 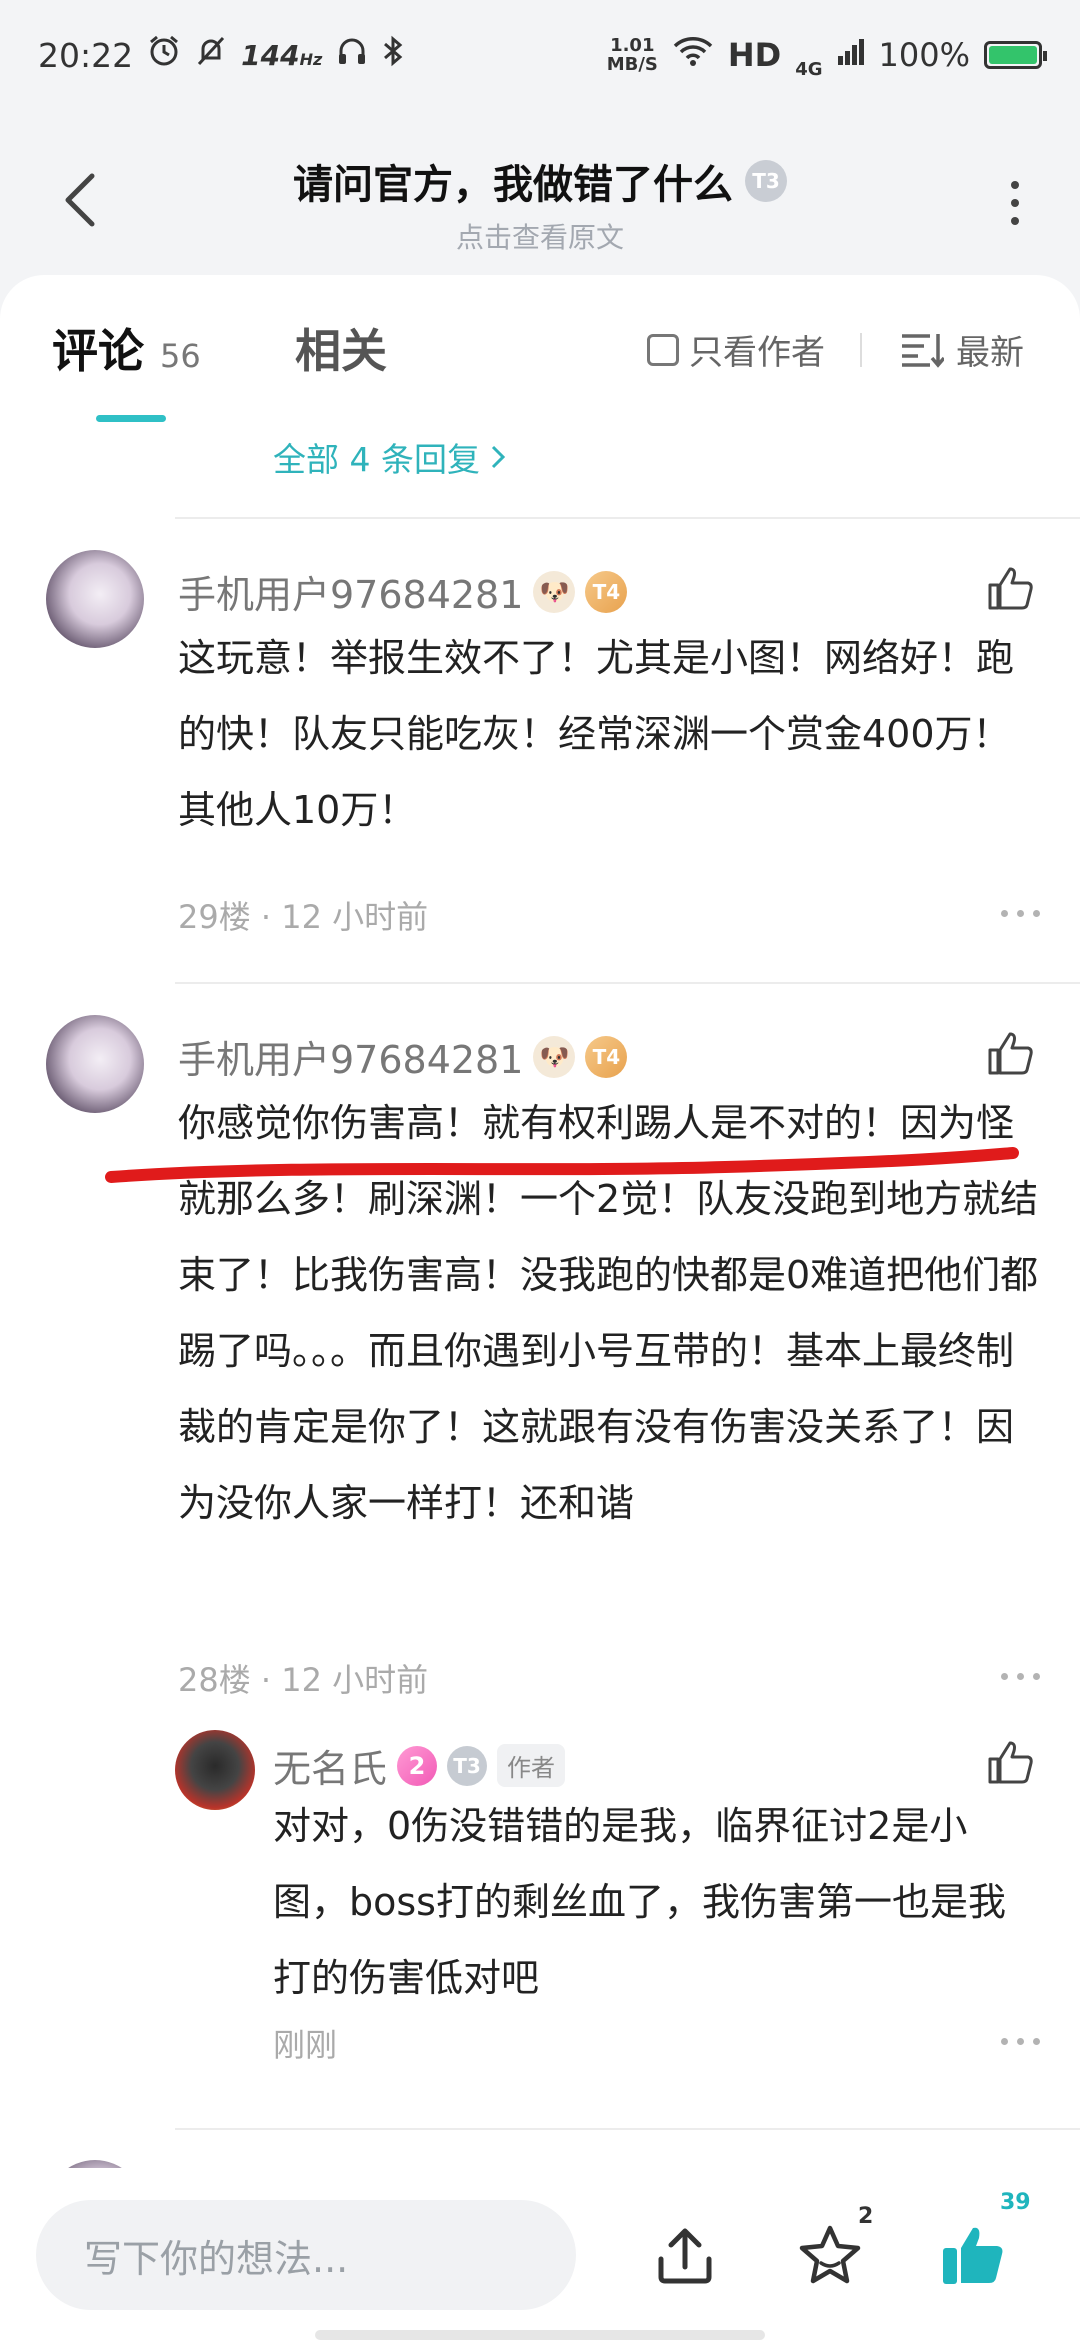 What do you see at coordinates (330, 1765) in the screenshot?
I see `reply-username: 无名氏` at bounding box center [330, 1765].